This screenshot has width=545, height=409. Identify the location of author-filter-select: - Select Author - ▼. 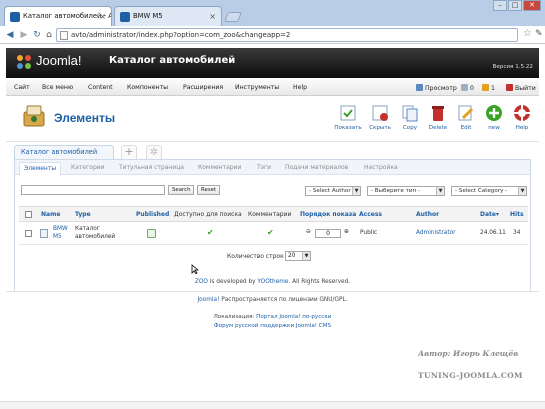
(333, 191).